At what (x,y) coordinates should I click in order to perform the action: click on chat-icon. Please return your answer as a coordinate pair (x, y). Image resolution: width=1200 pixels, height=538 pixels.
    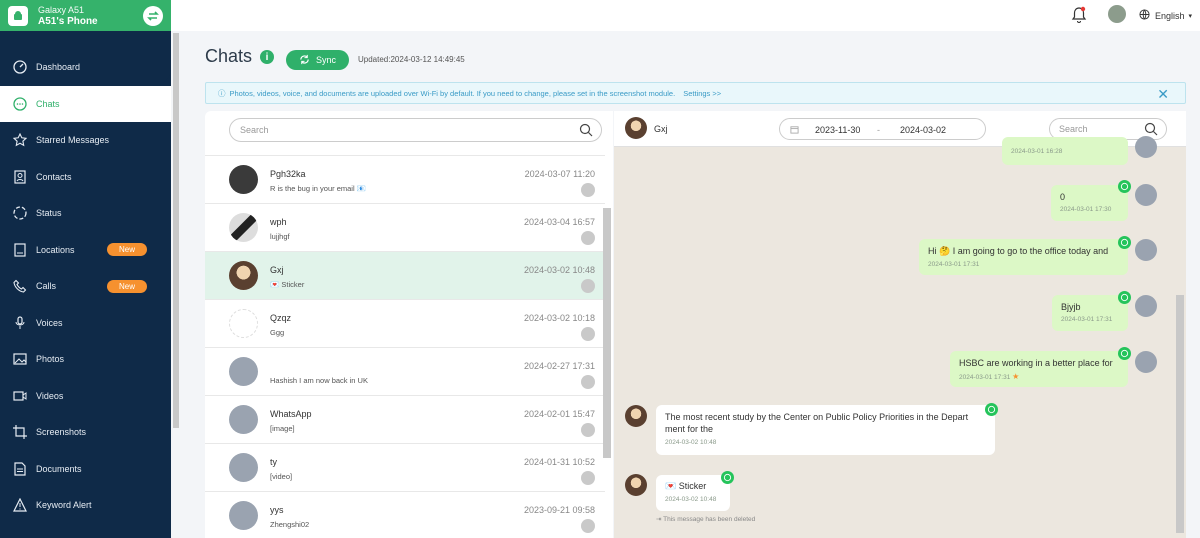
    Looking at the image, I should click on (20, 104).